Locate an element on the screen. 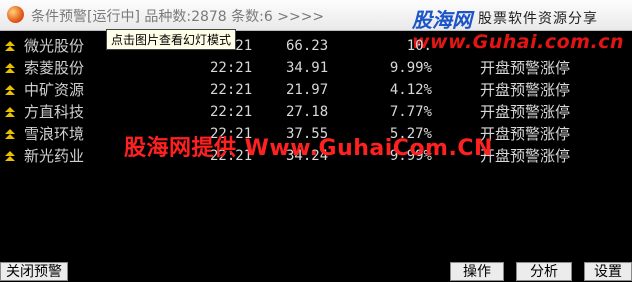 The image size is (632, 282). operate-button: 操作 is located at coordinates (477, 271).